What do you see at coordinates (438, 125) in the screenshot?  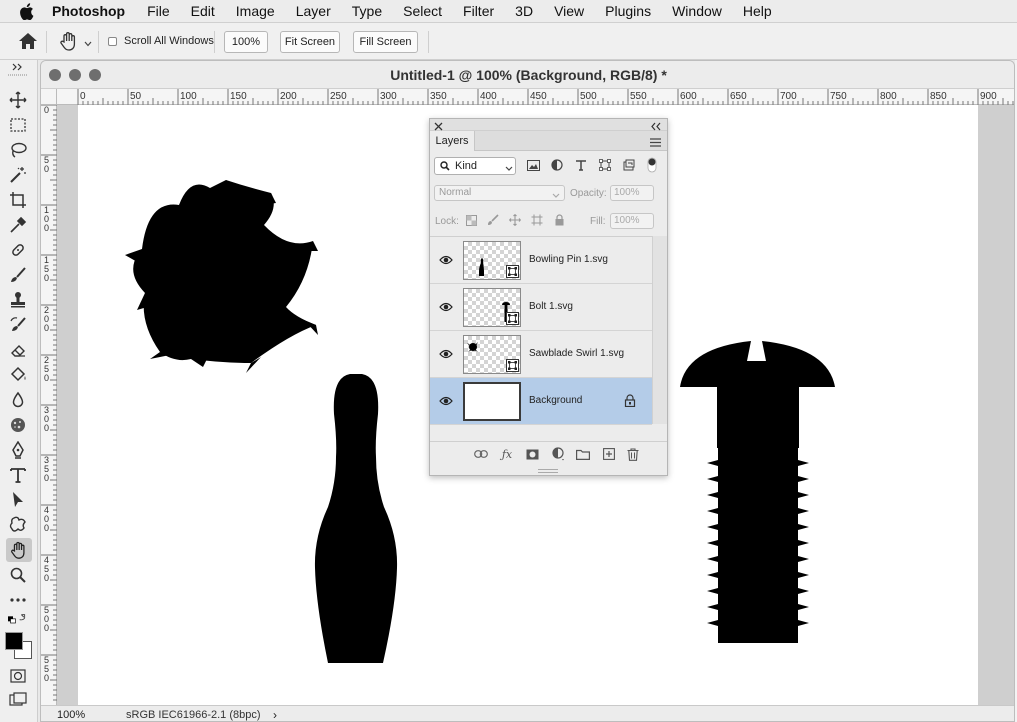 I see `close-panel-icon` at bounding box center [438, 125].